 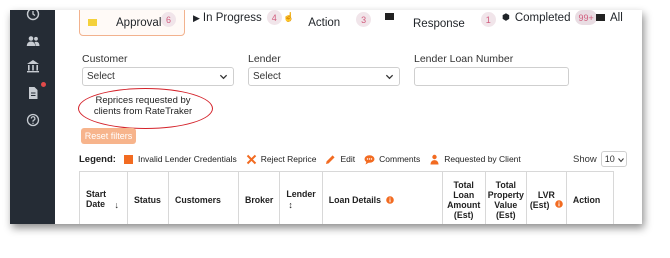 I want to click on tab-label: All, so click(x=616, y=18).